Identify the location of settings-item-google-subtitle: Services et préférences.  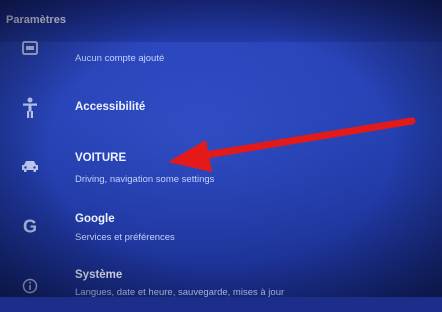
(125, 237).